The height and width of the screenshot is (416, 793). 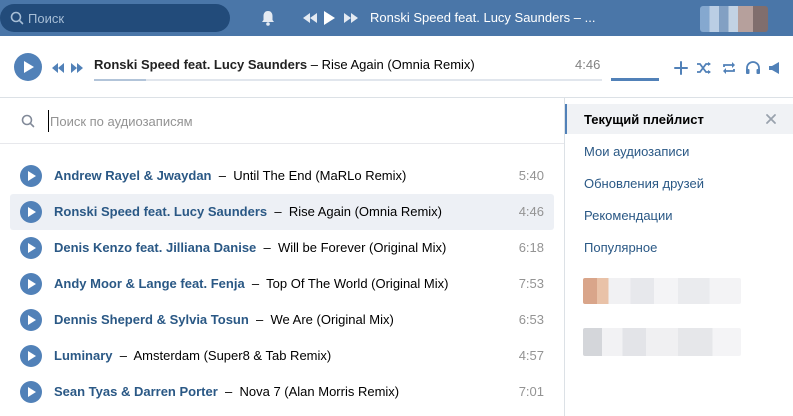 What do you see at coordinates (531, 283) in the screenshot?
I see `track-duration: 7:53` at bounding box center [531, 283].